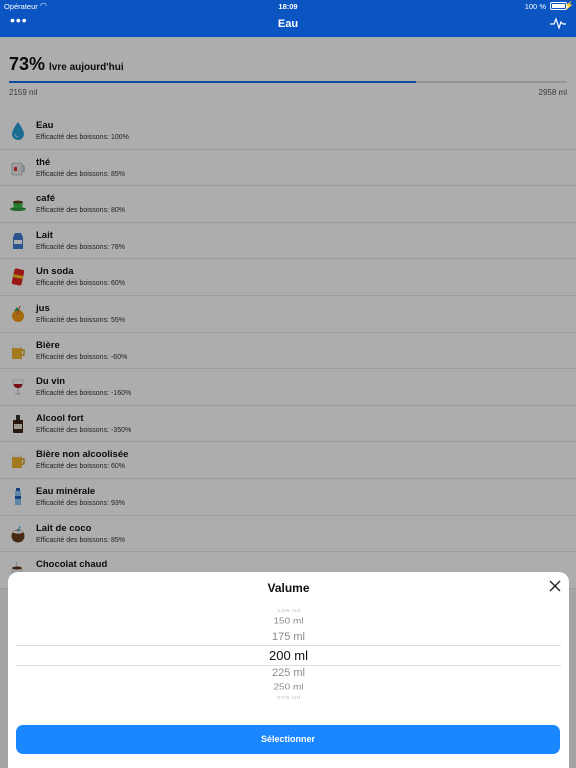 Image resolution: width=576 pixels, height=768 pixels. I want to click on select-button: Sélectionner, so click(288, 739).